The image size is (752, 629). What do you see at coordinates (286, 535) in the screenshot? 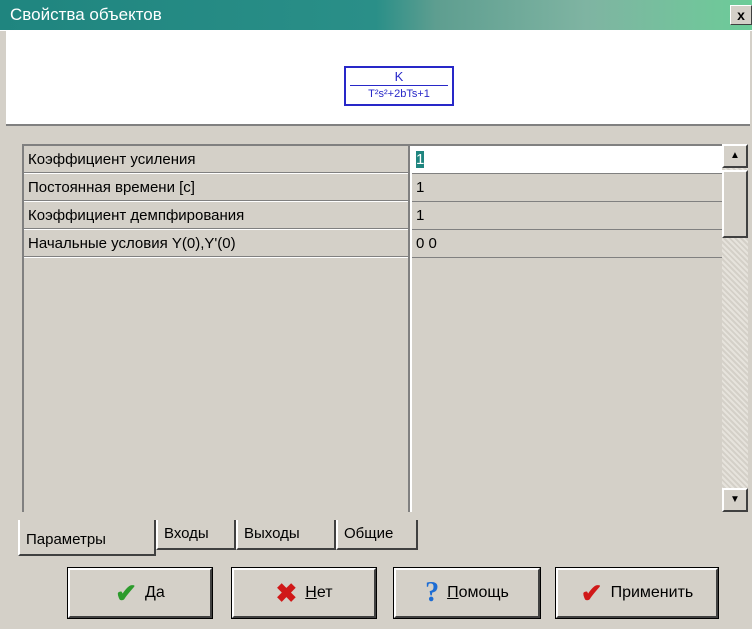
I see `tab-outputs: Выходы` at bounding box center [286, 535].